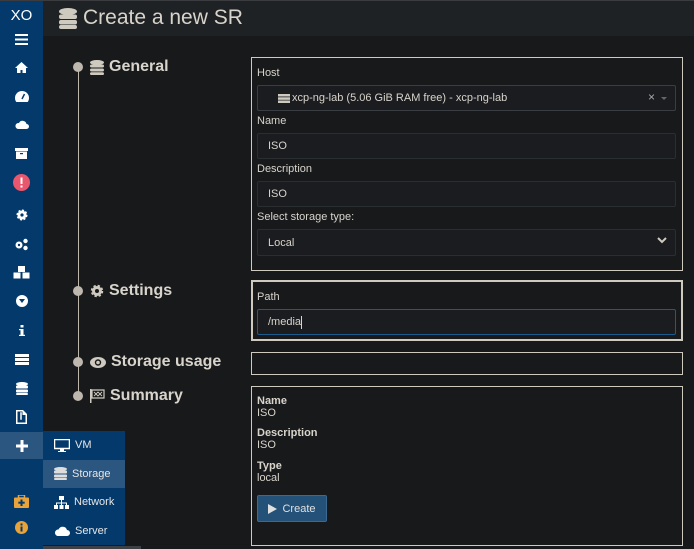  Describe the element at coordinates (268, 478) in the screenshot. I see `summary-type-value: local` at that location.